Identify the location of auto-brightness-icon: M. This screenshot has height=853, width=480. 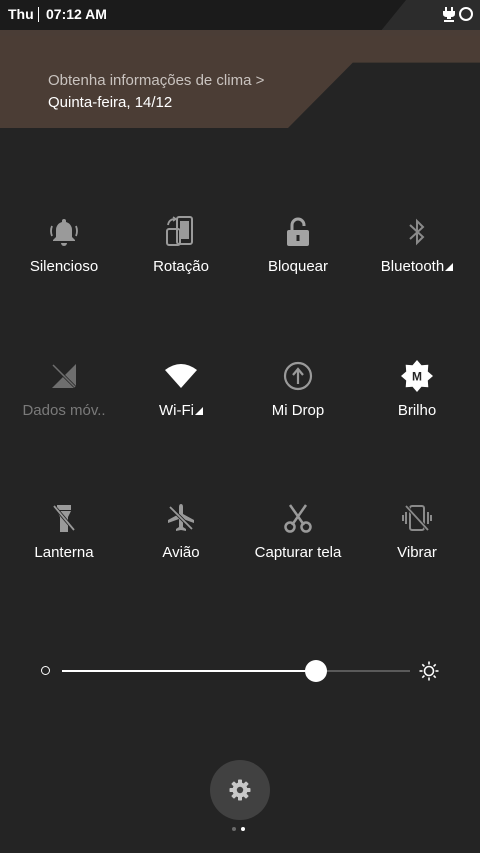
(417, 376).